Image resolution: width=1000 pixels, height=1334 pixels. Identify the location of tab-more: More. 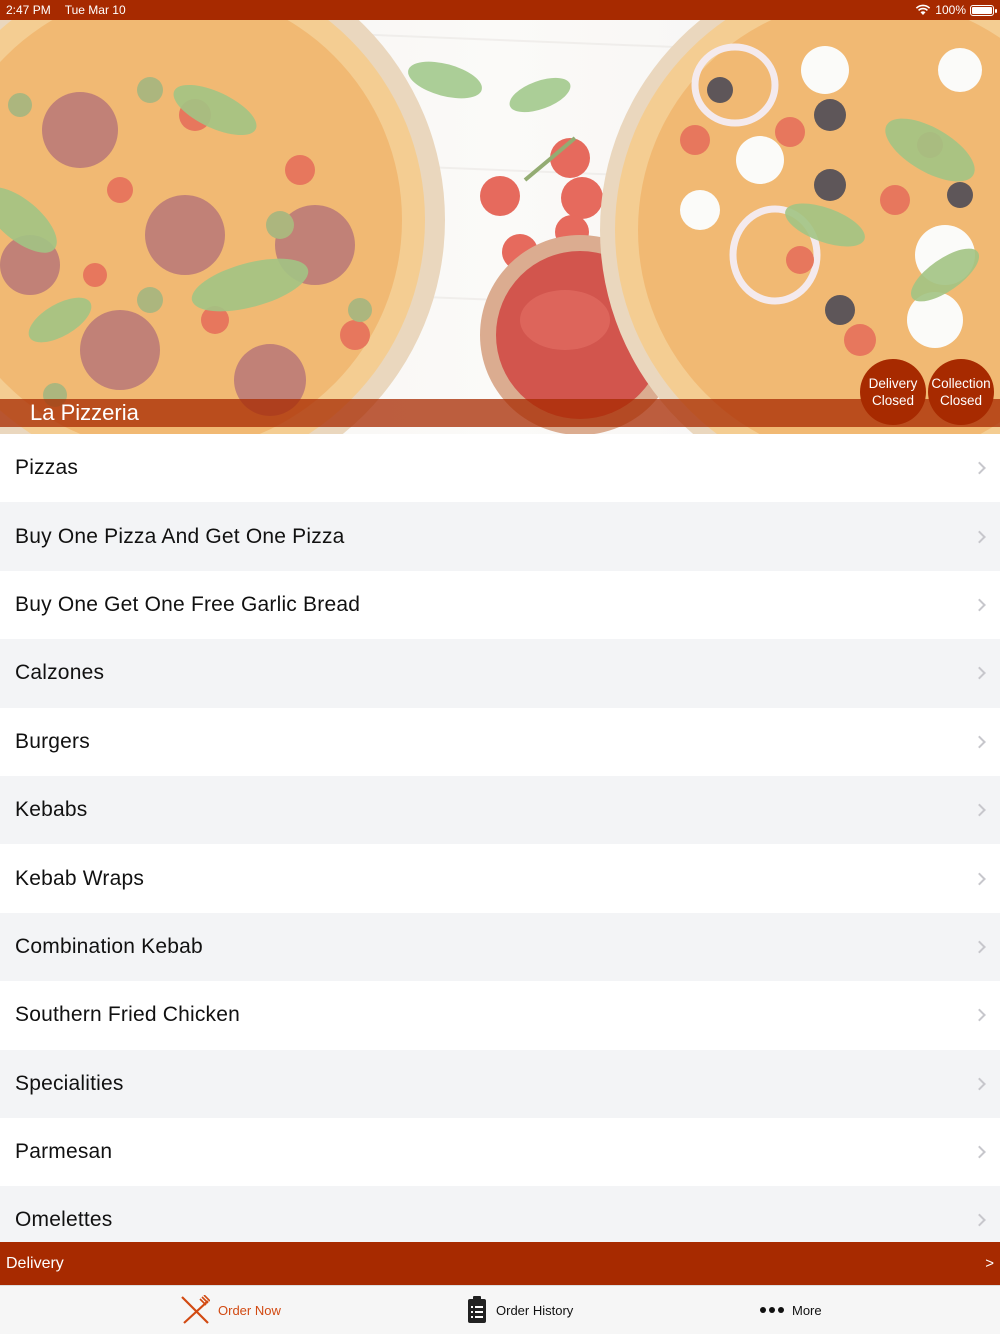
(791, 1310).